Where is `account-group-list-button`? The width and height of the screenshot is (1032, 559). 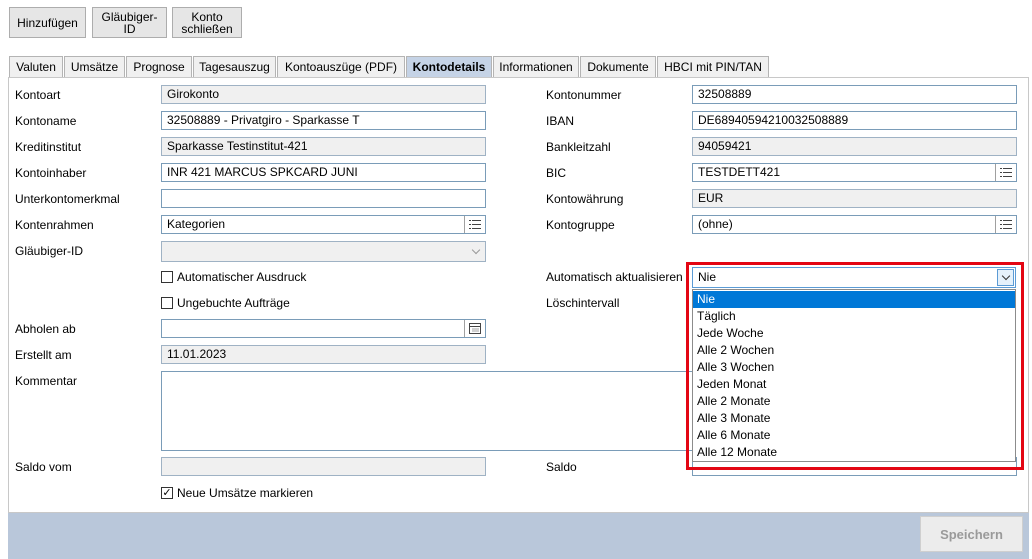
account-group-list-button is located at coordinates (1005, 224).